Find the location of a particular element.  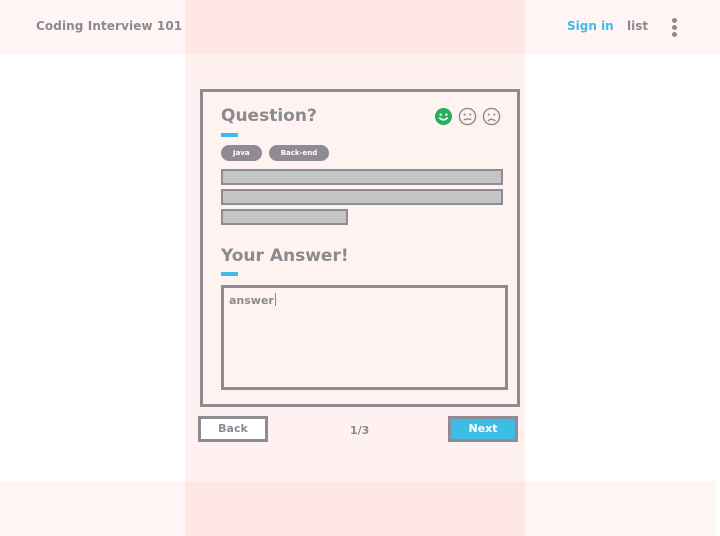

footer-column-bg is located at coordinates (355, 508).